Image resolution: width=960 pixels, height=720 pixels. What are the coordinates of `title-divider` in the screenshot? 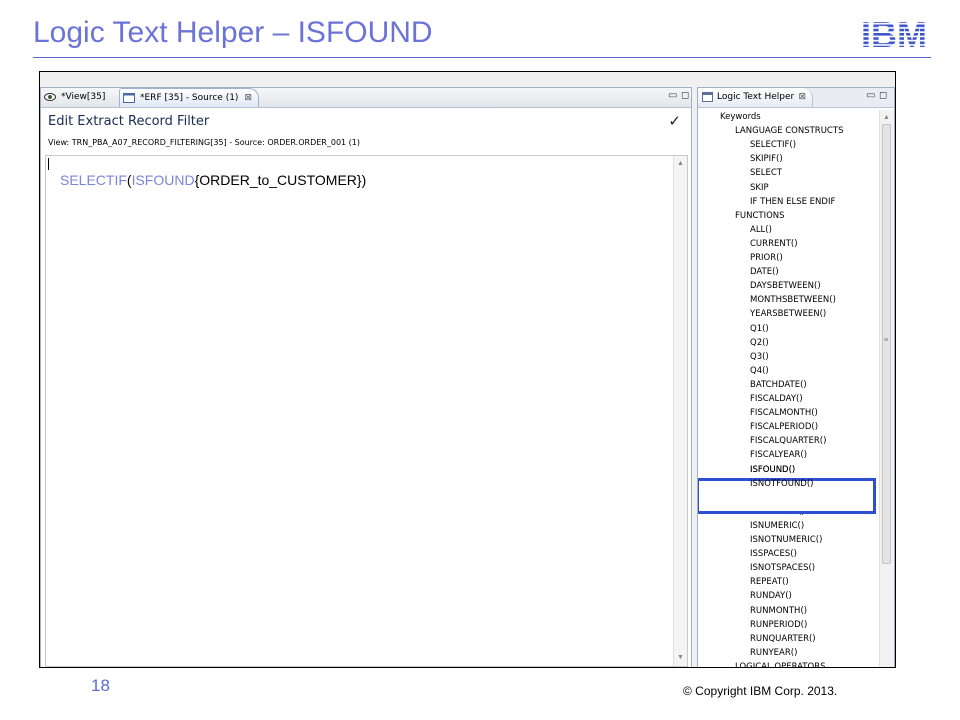 It's located at (482, 57).